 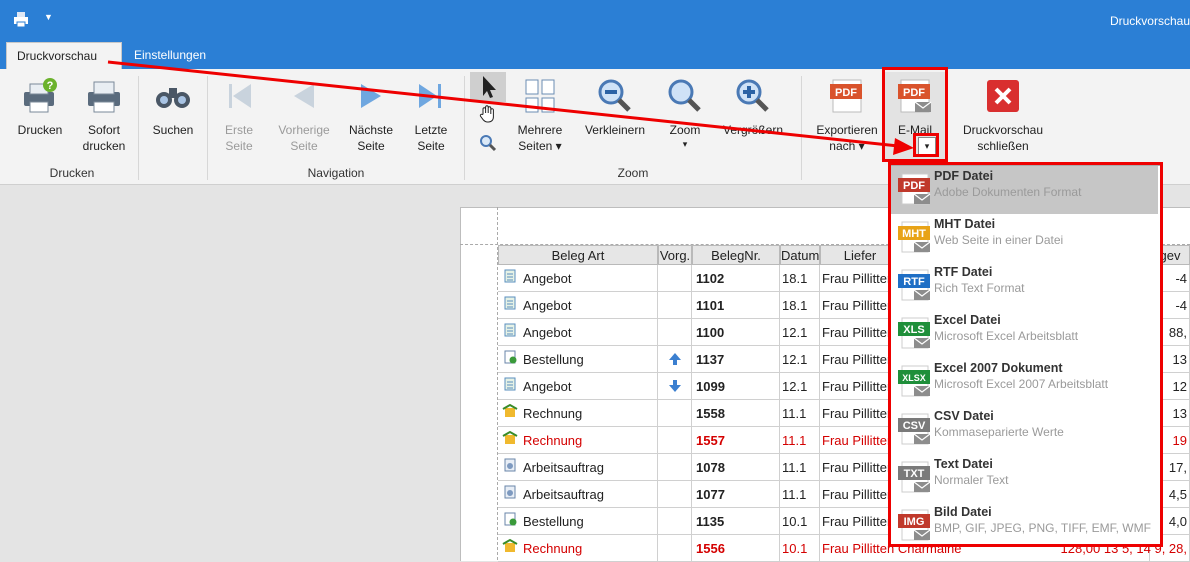 I want to click on annotation-arrow, so click(x=510, y=107).